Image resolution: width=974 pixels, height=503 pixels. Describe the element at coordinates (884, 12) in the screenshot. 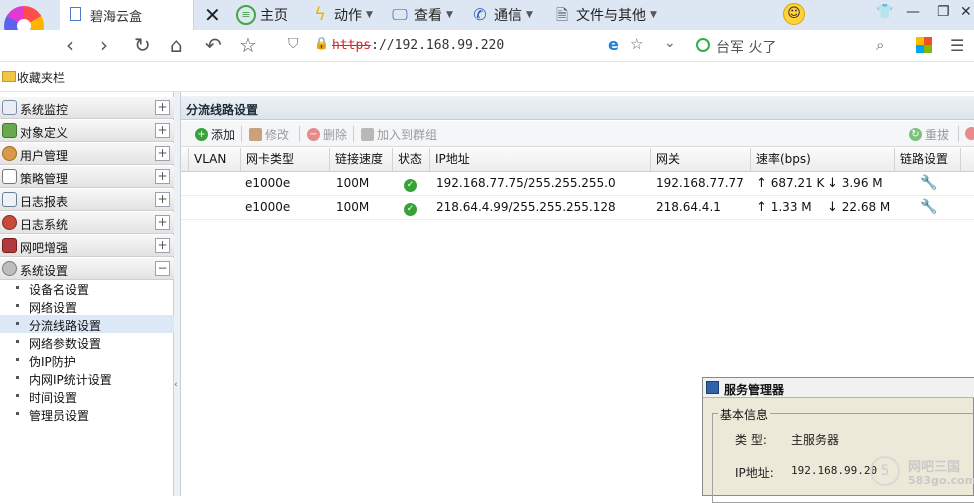

I see `skin-icon: 👕` at that location.